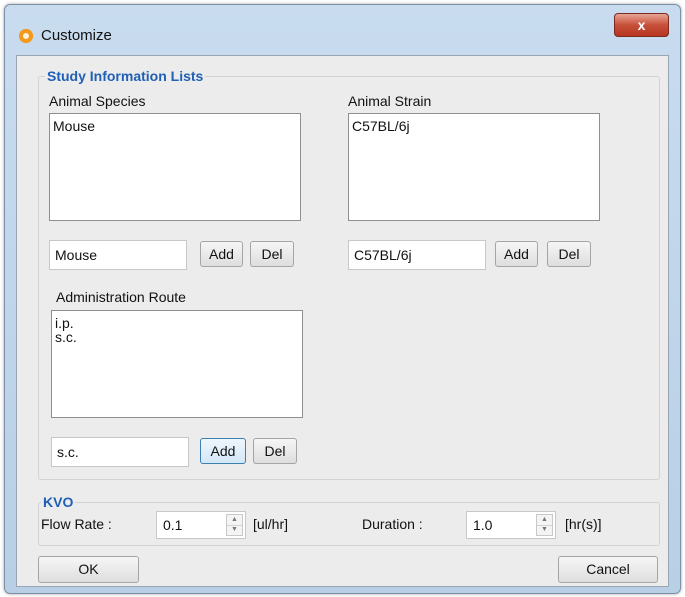 The height and width of the screenshot is (597, 685). Describe the element at coordinates (223, 451) in the screenshot. I see `route-add-button: Add` at that location.